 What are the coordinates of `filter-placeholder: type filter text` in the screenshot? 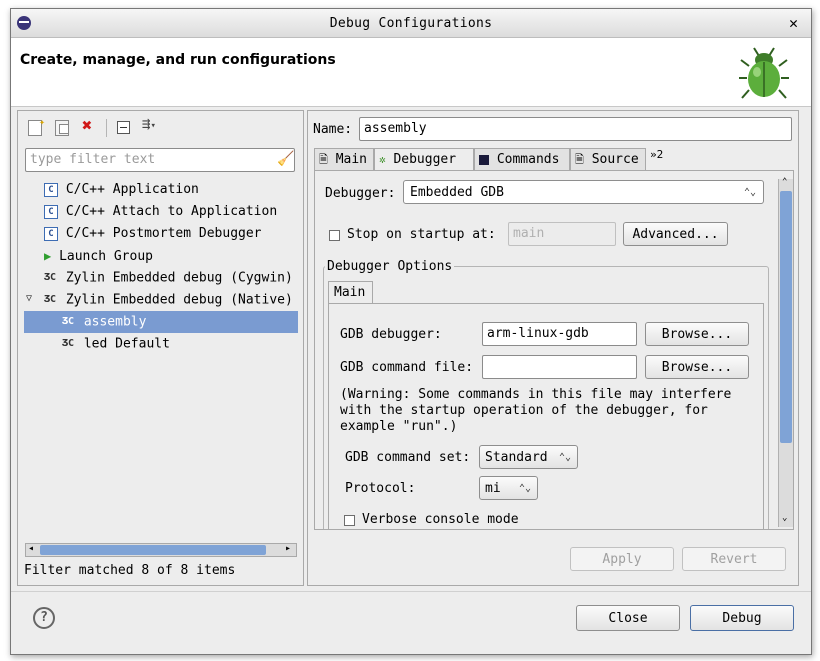 It's located at (93, 159).